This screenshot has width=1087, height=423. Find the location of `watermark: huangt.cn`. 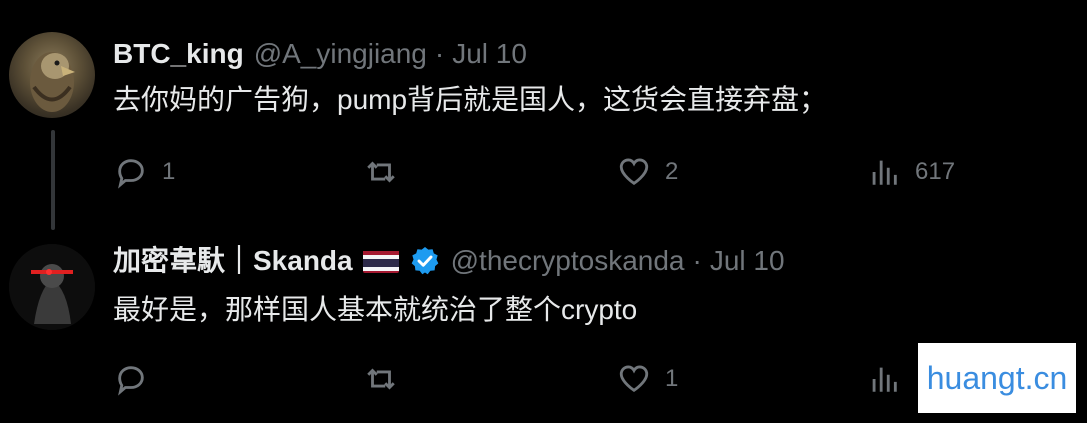

watermark: huangt.cn is located at coordinates (997, 378).